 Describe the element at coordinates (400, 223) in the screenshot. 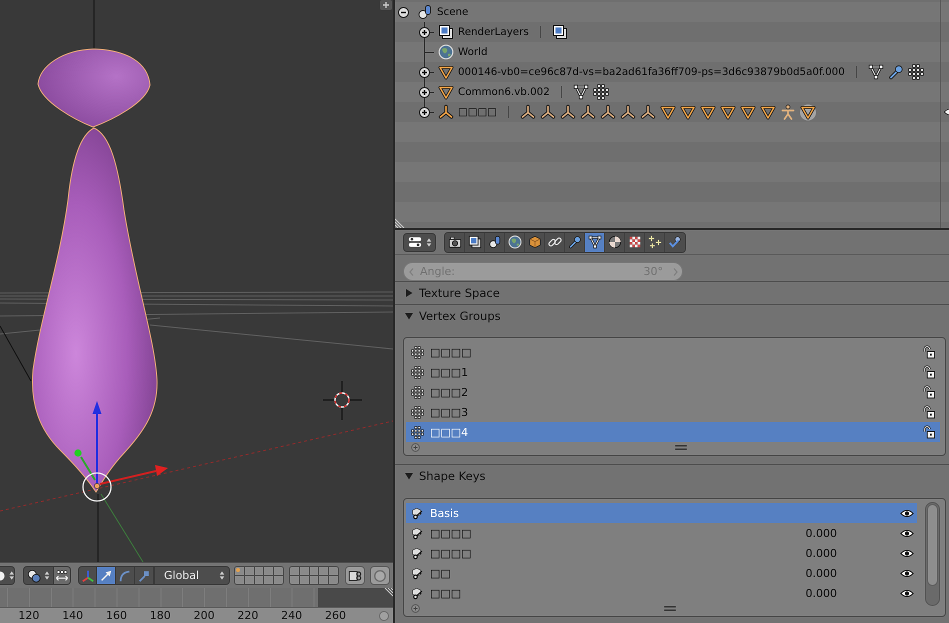

I see `corner-grip-icon` at that location.